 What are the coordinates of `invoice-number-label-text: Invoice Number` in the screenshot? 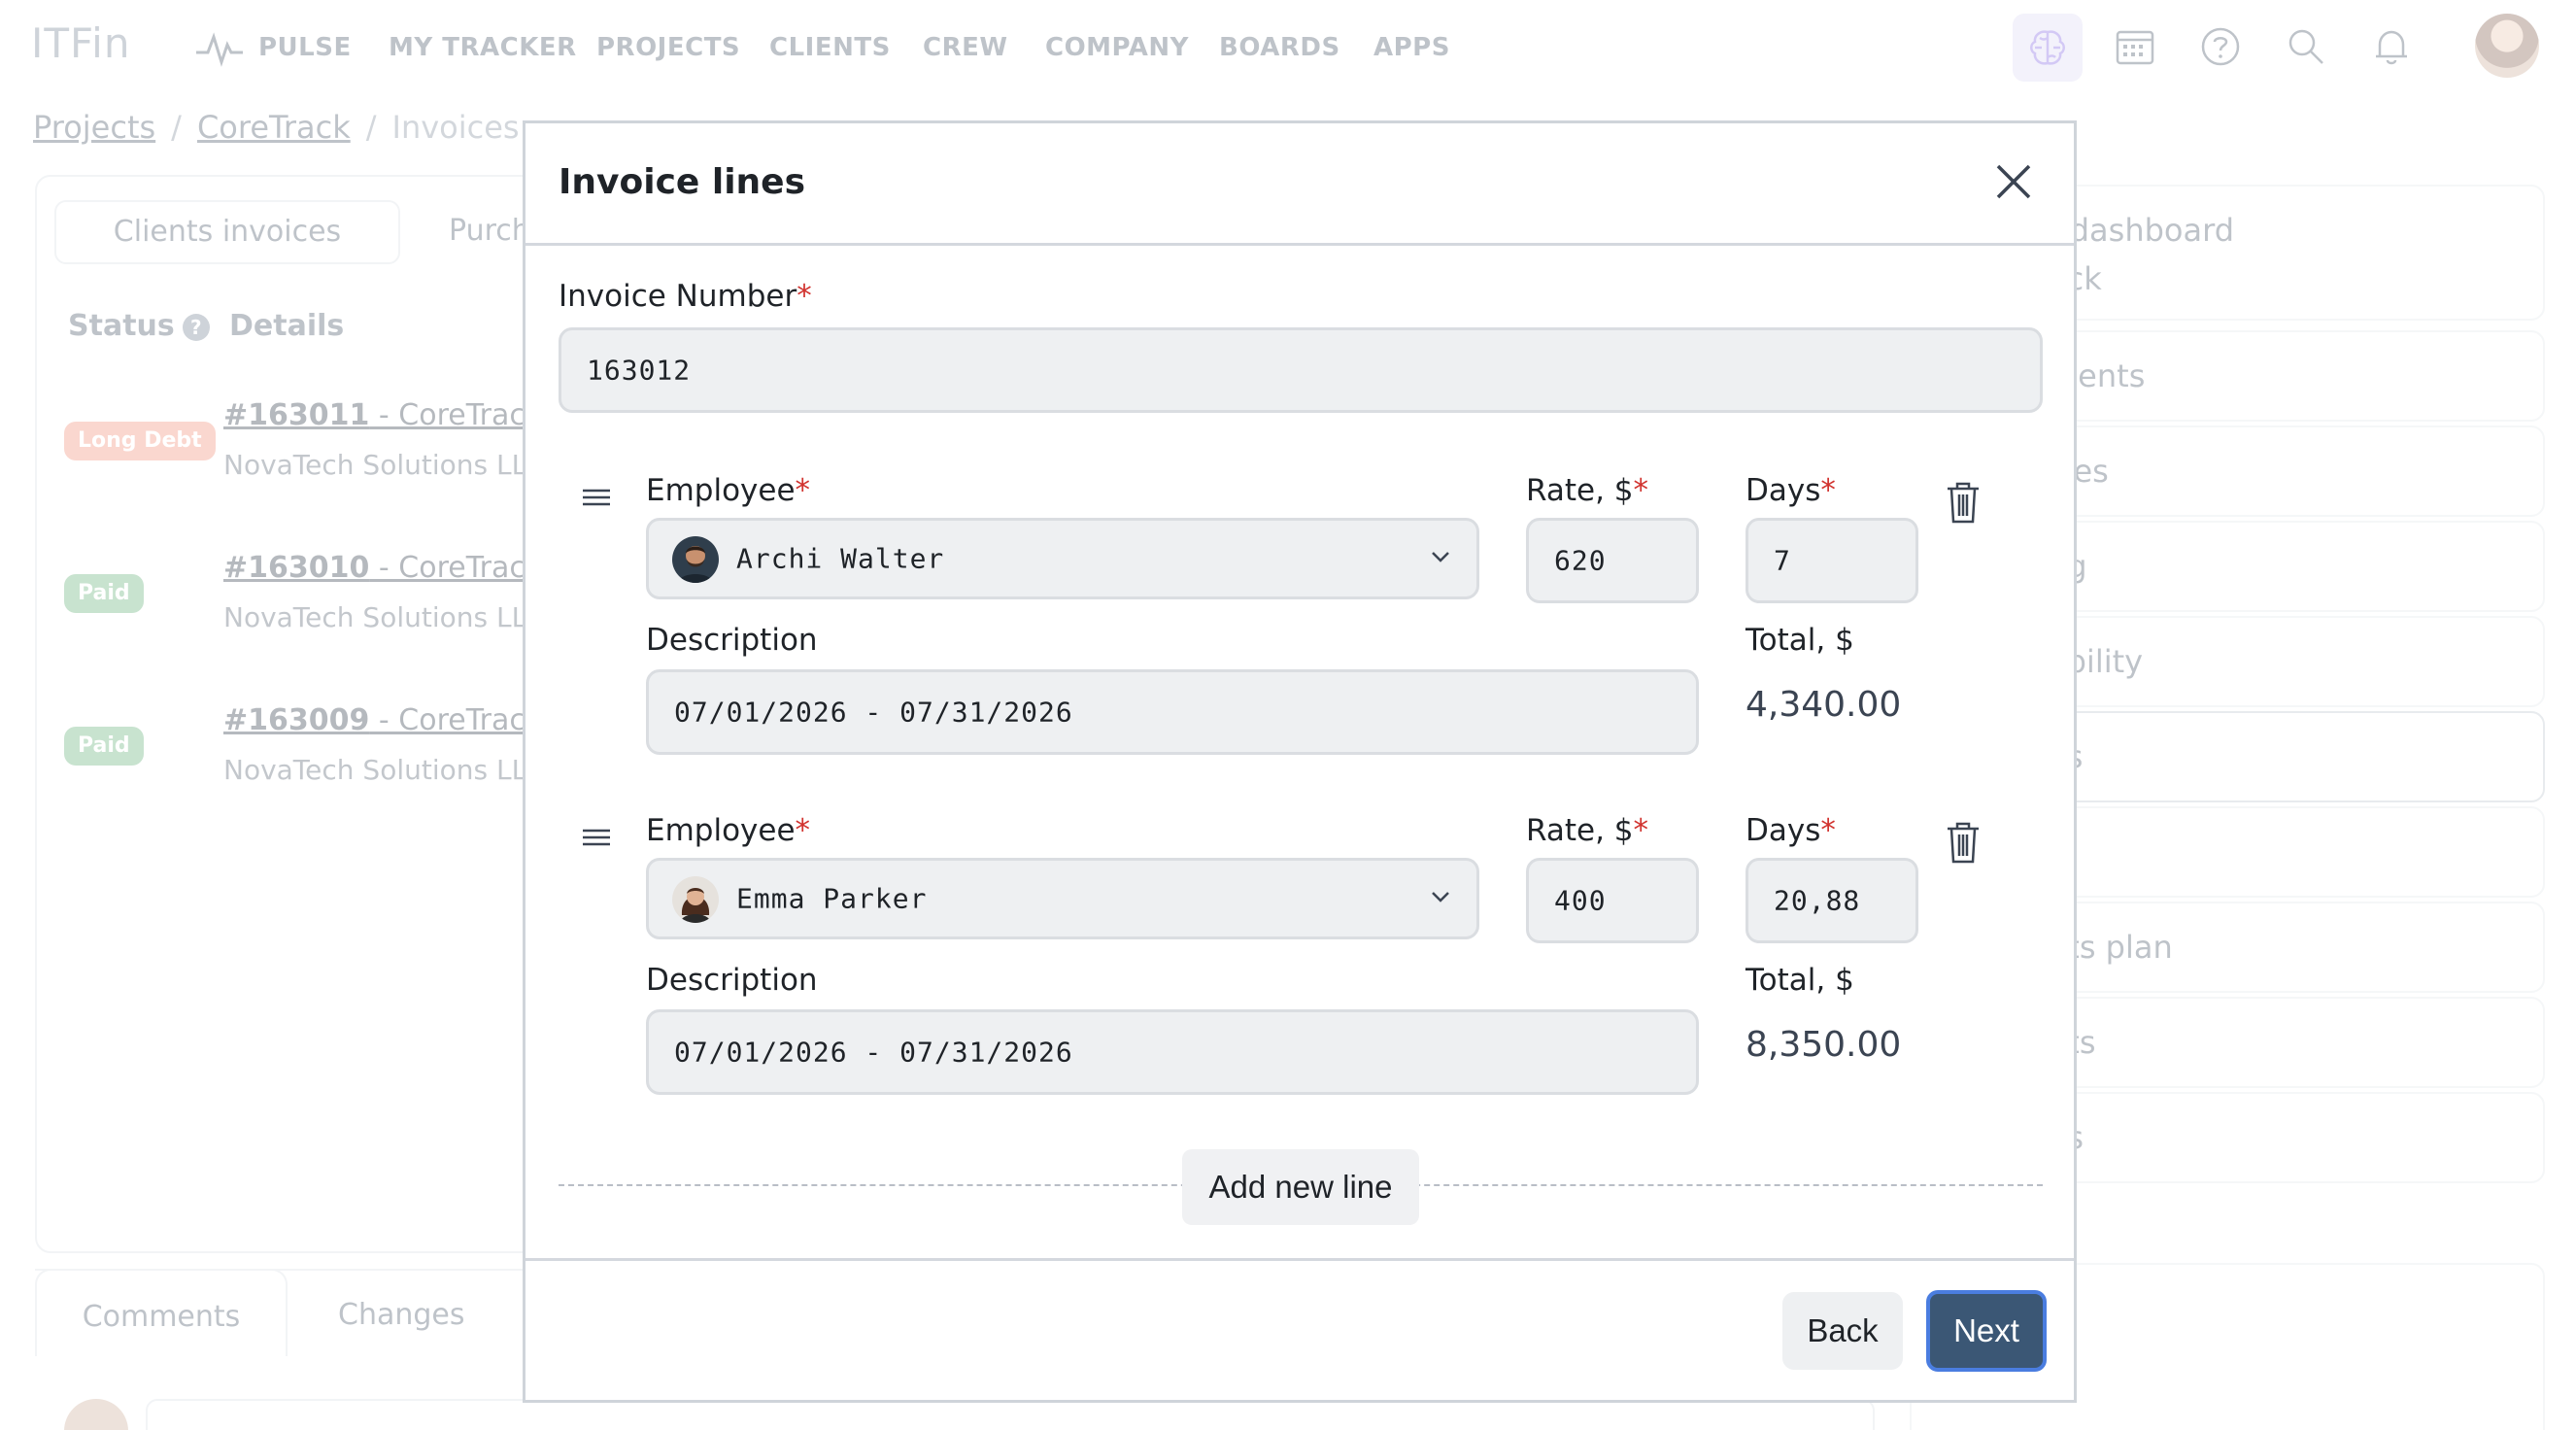 It's located at (678, 296).